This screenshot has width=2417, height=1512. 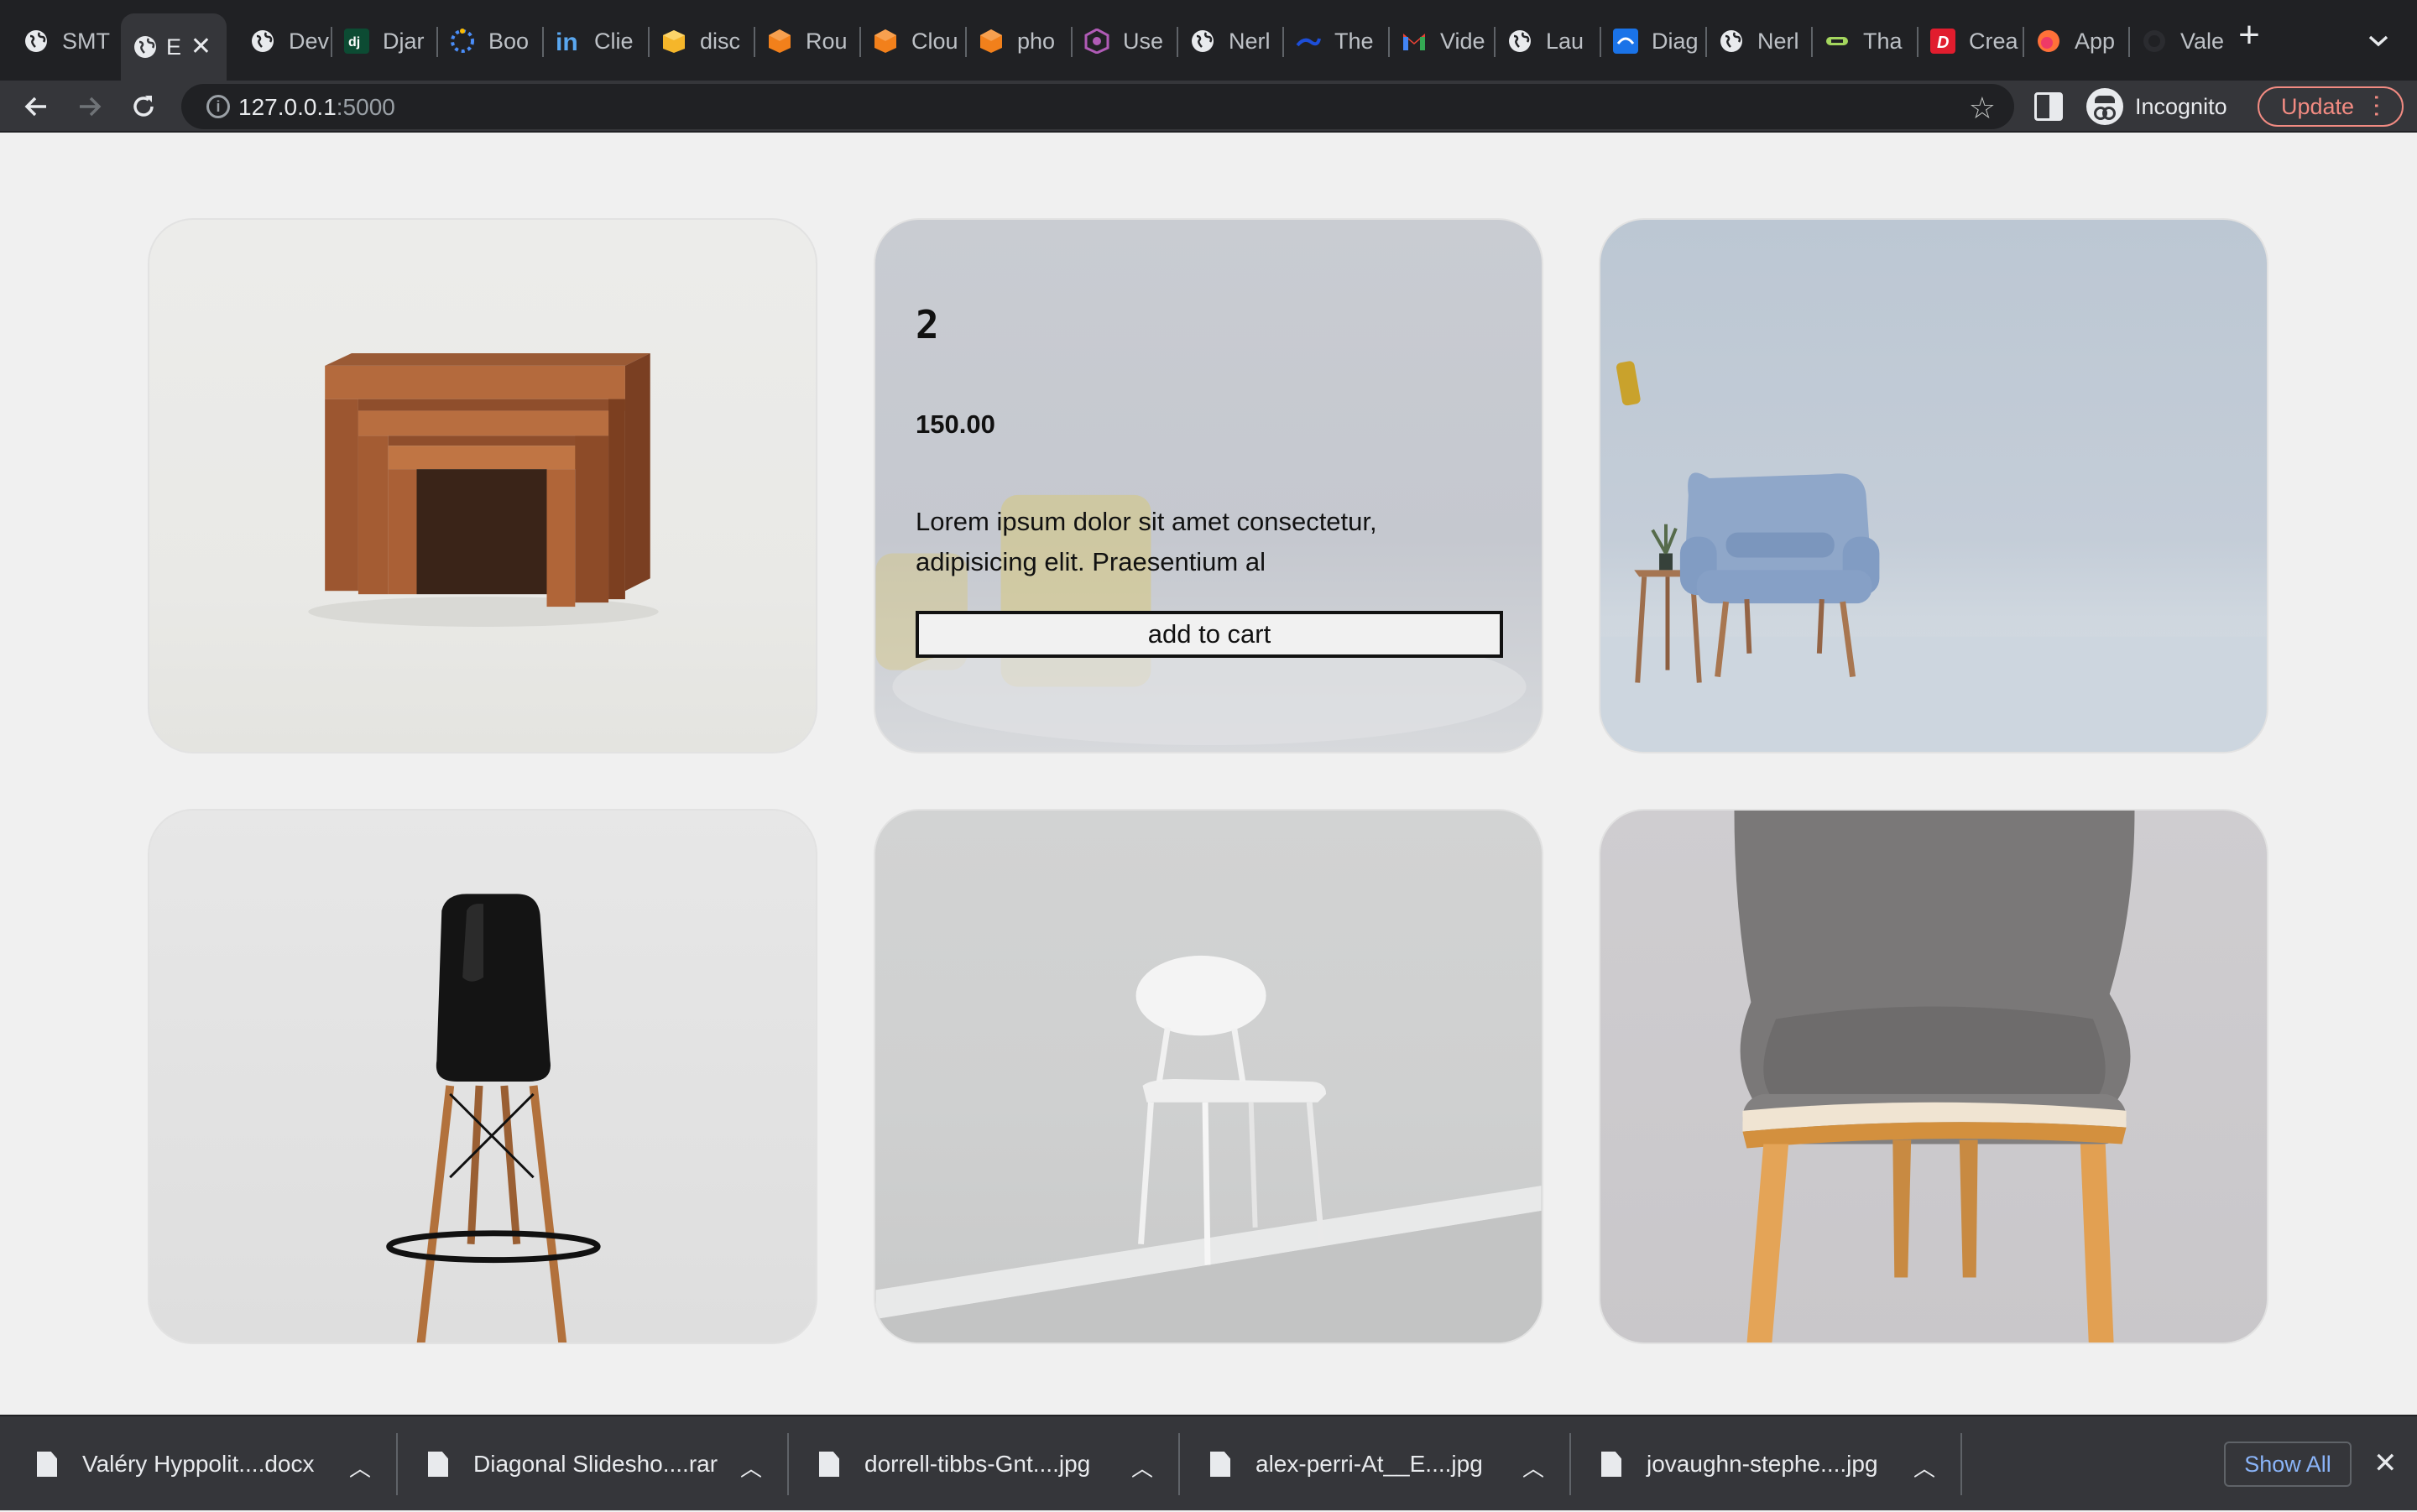 I want to click on tab-title: SMT, so click(x=86, y=41).